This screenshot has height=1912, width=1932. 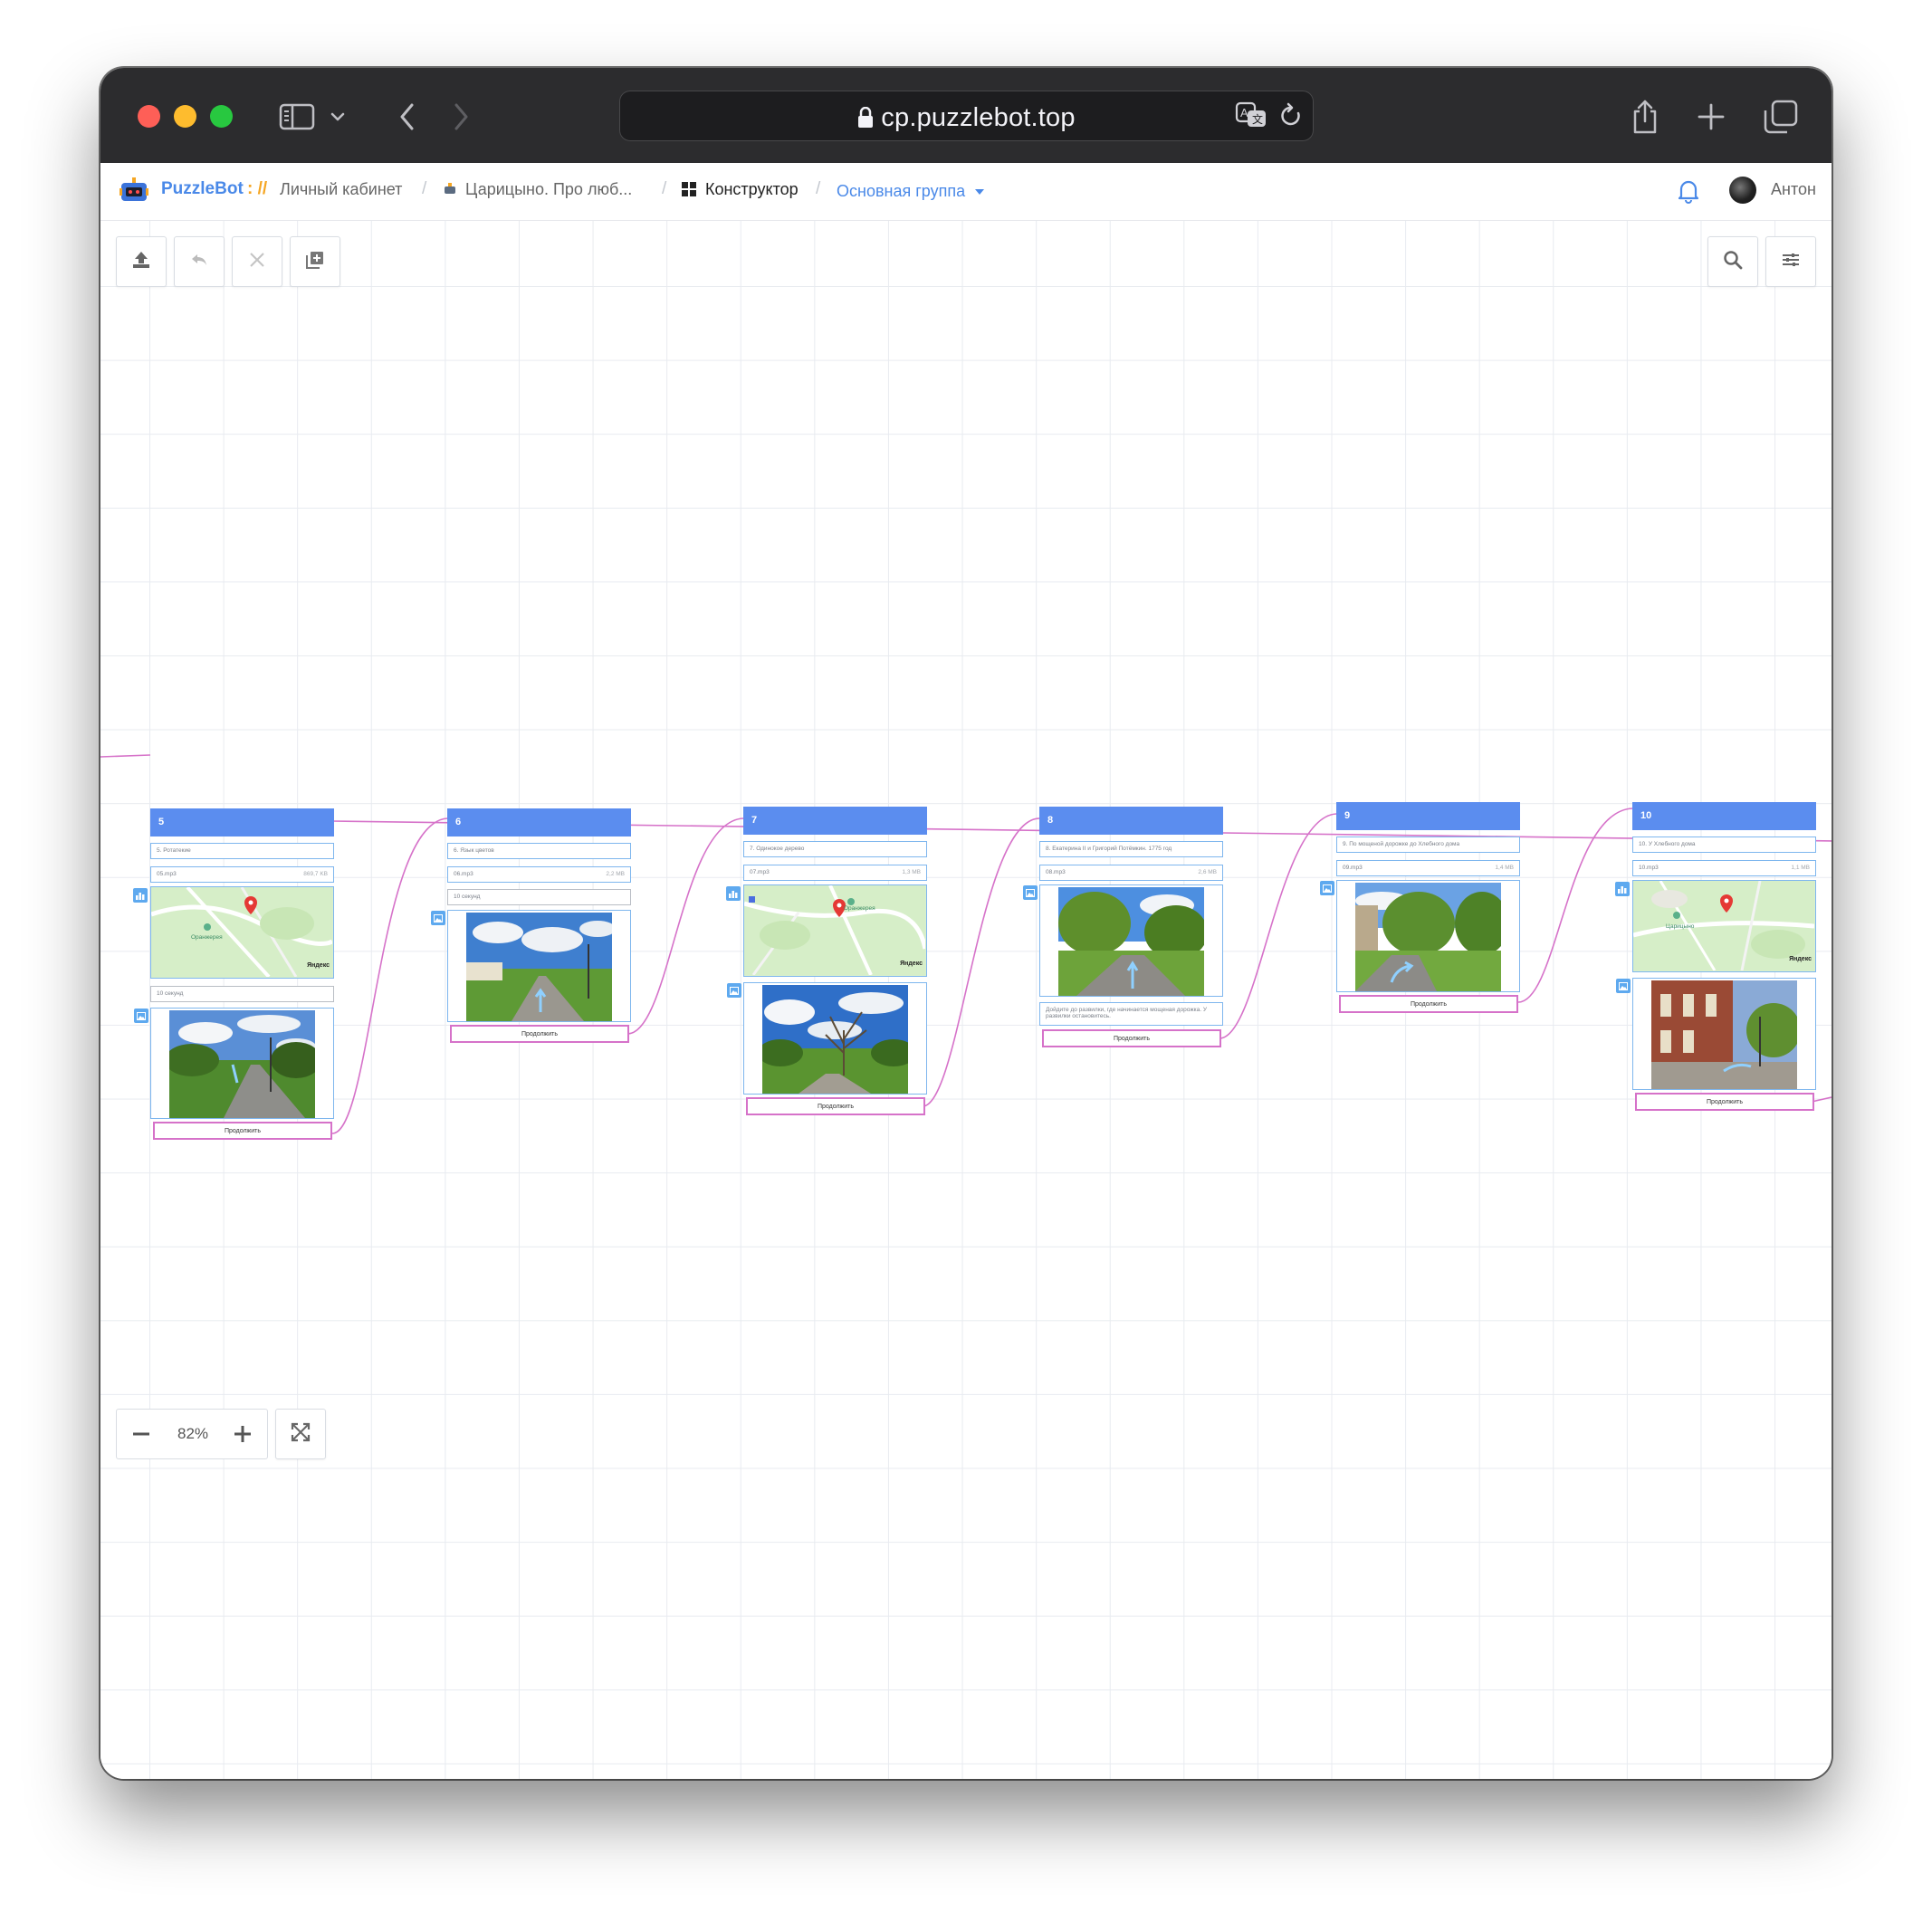 What do you see at coordinates (315, 874) in the screenshot?
I see `audio-size: 869,7 KB` at bounding box center [315, 874].